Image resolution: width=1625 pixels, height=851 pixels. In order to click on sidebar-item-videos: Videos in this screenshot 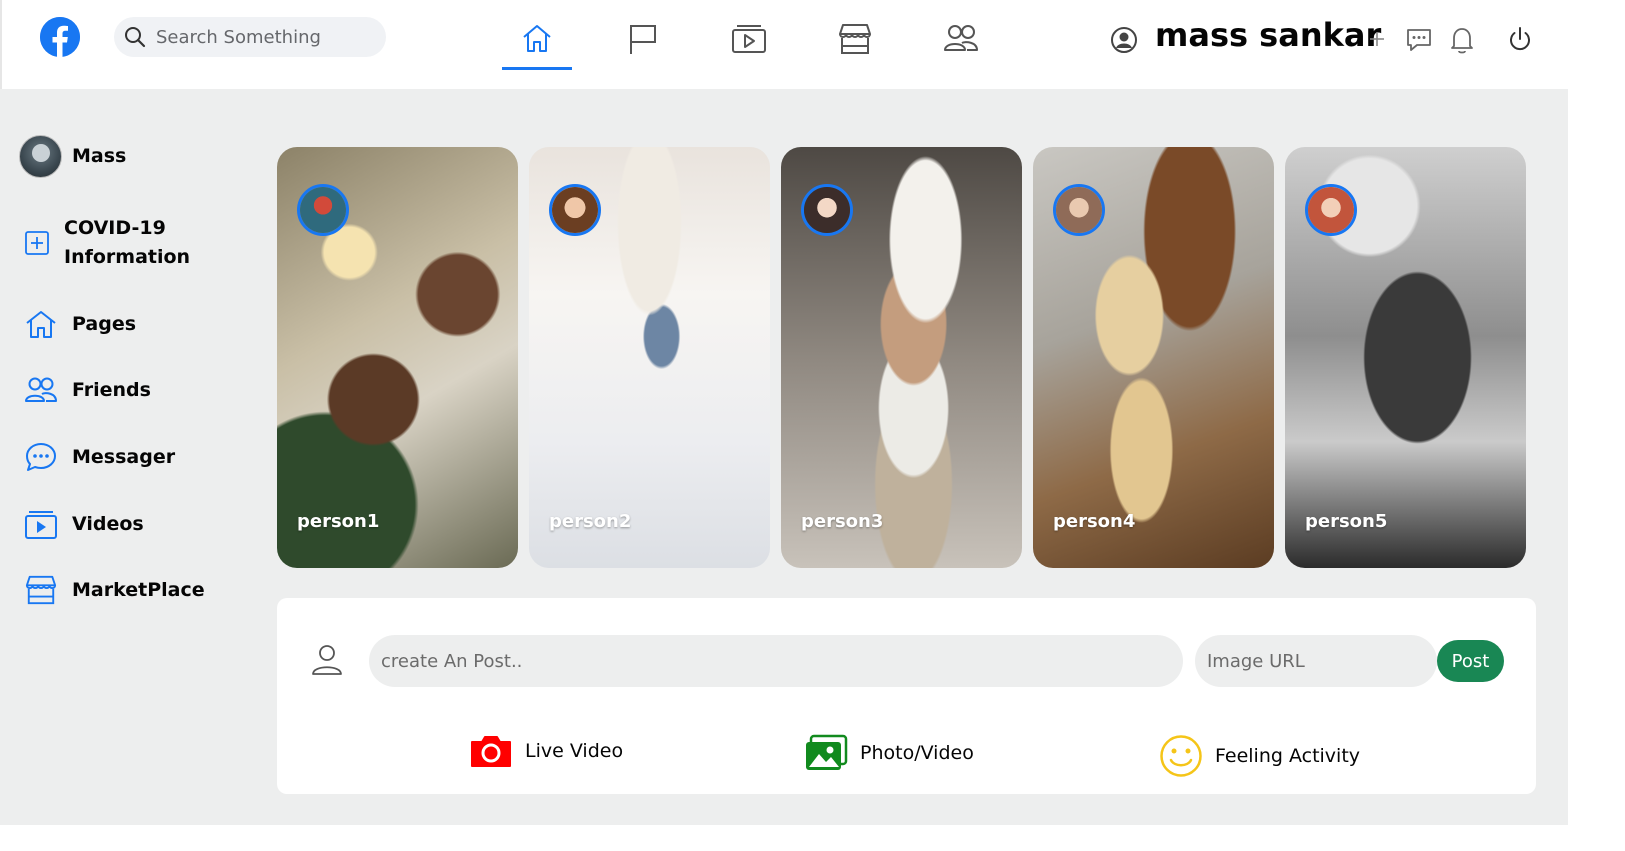, I will do `click(84, 524)`.